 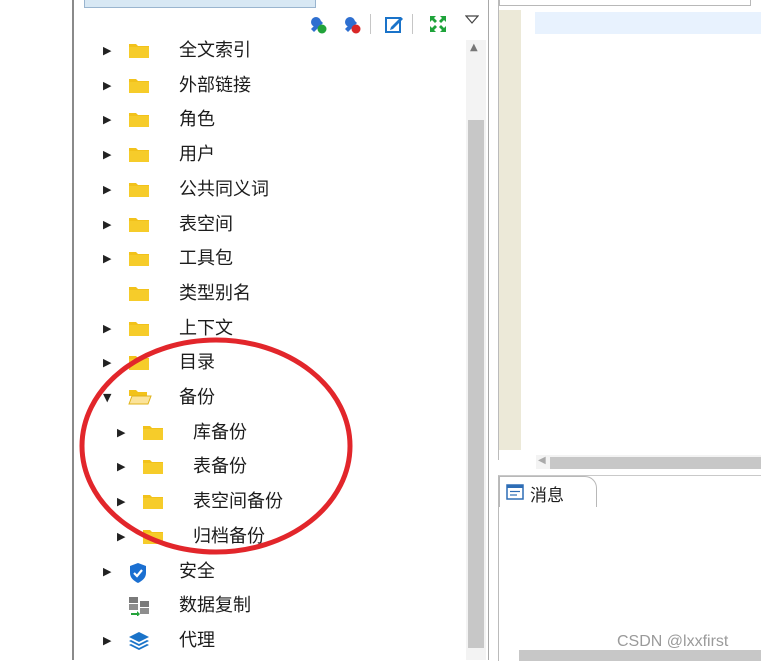 I want to click on tree-node: ▶ 公共同义词, so click(x=269, y=190).